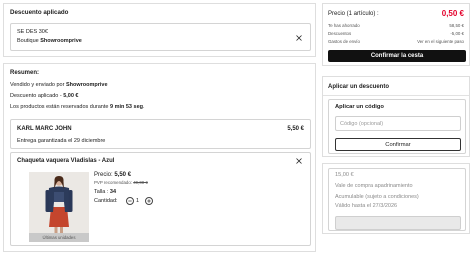 The image size is (475, 260). I want to click on discount-boutique: Boutique Showroomprive, so click(49, 41).